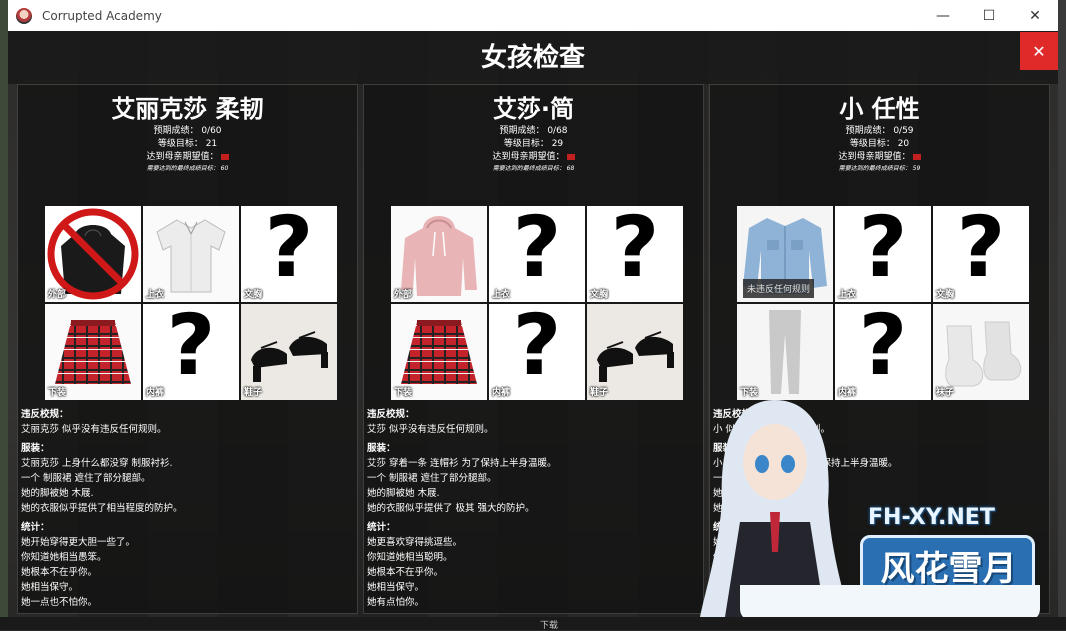 The height and width of the screenshot is (631, 1066). I want to click on stats-line: 你知道她相当愚笨。, so click(64, 557).